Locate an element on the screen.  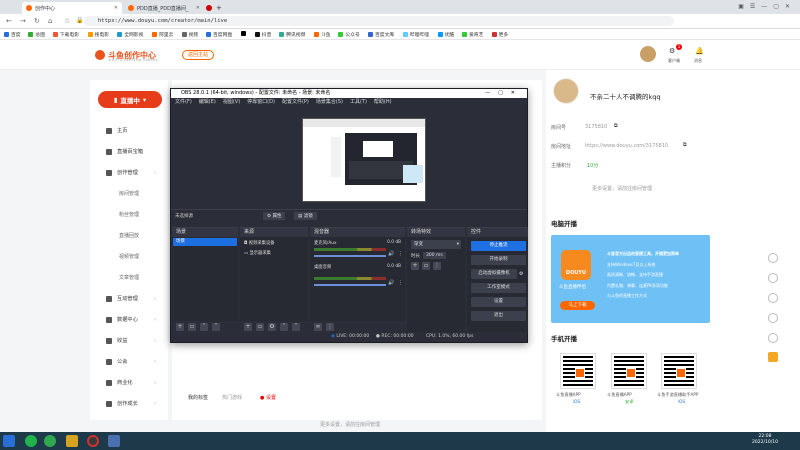
bookmark-item: 公众号 is located at coordinates (349, 34).